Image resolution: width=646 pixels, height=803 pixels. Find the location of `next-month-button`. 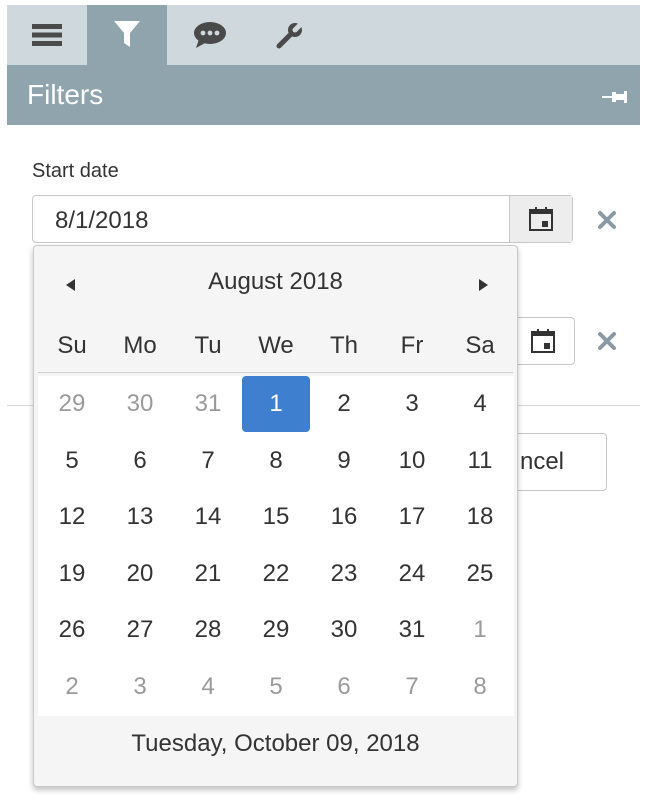

next-month-button is located at coordinates (483, 285).